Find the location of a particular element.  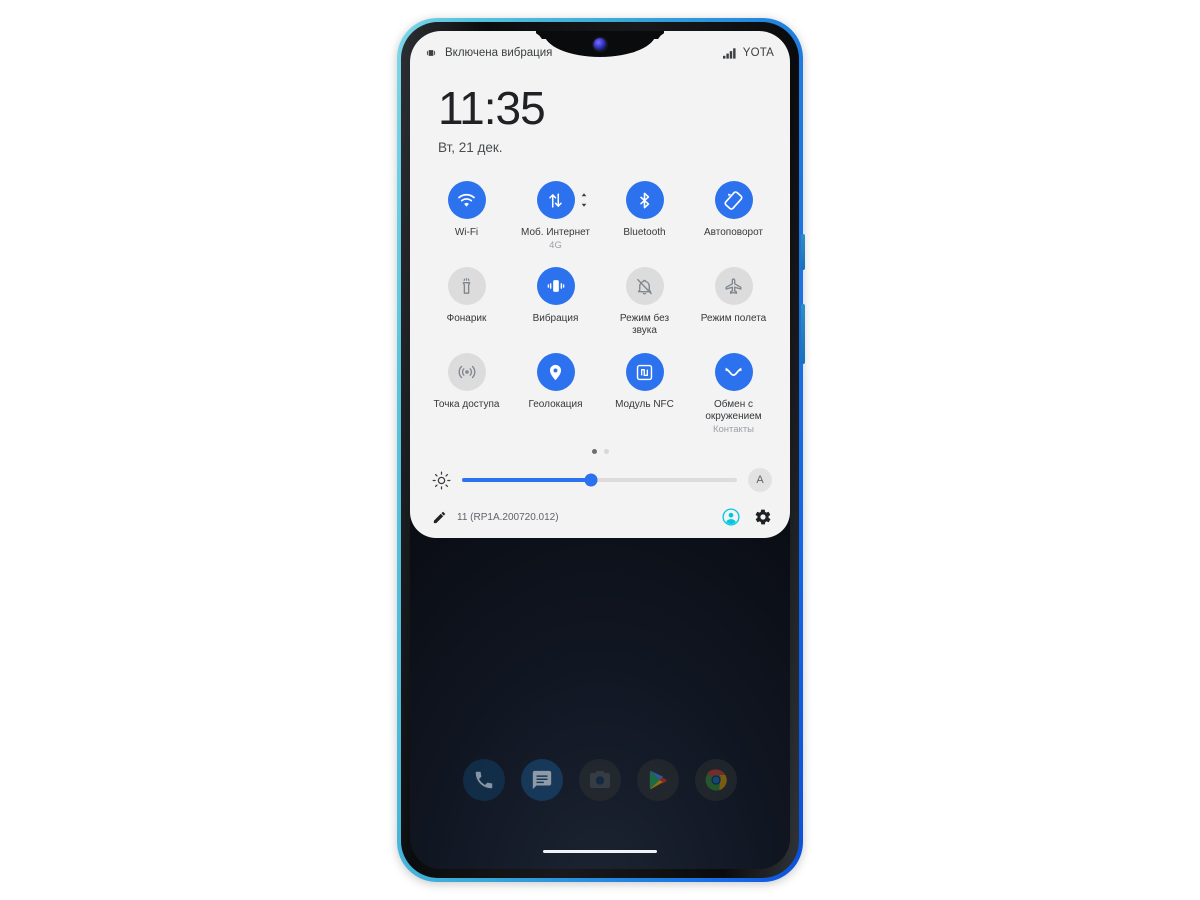

account-circle-icon is located at coordinates (731, 517).